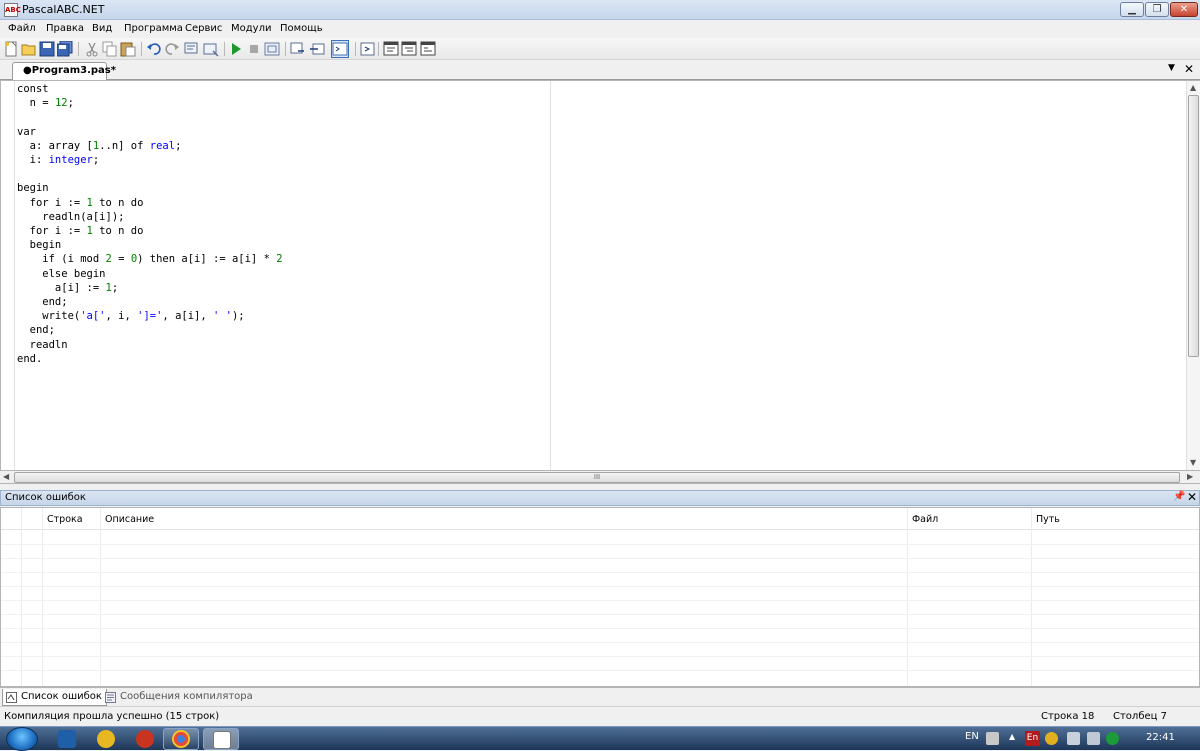 This screenshot has height=751, width=1200. Describe the element at coordinates (22, 28) in the screenshot. I see `menu-file: Файл` at that location.